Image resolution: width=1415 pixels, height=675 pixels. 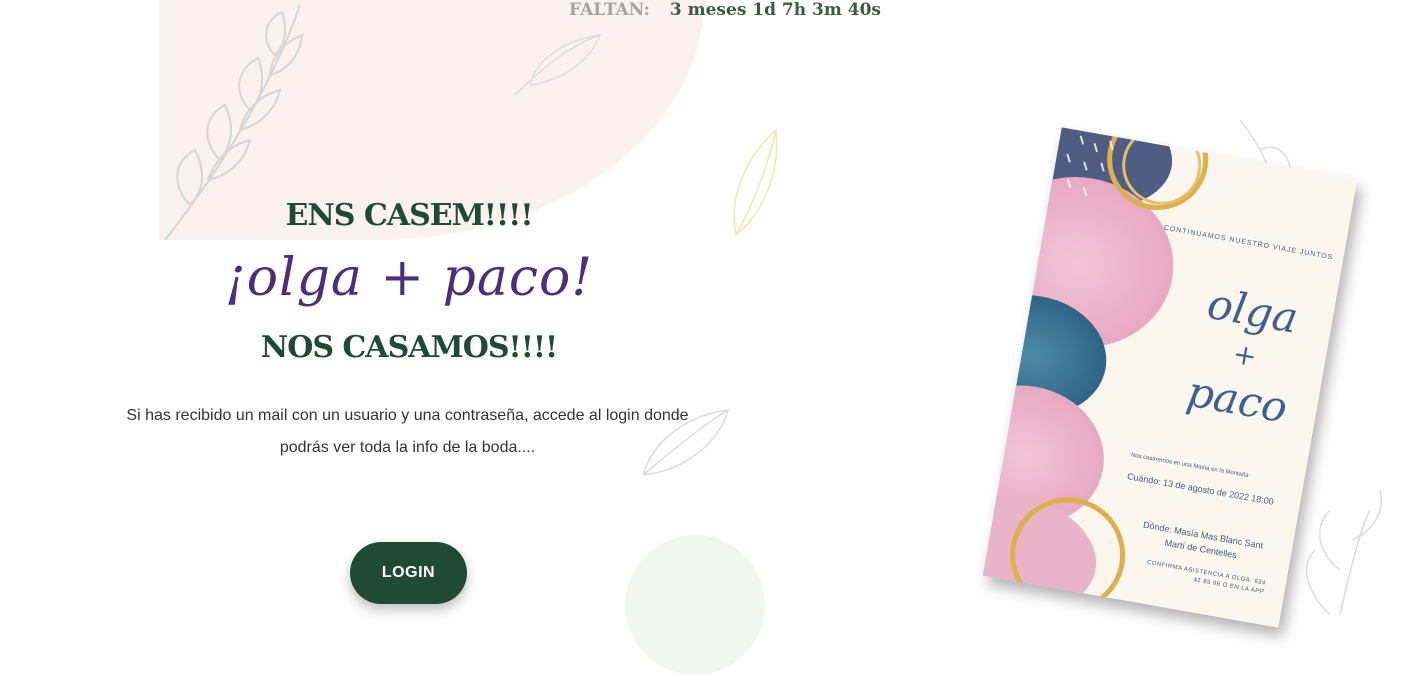 I want to click on countdown-value: 3 meses 1d 7h 3m 40s, so click(x=775, y=10).